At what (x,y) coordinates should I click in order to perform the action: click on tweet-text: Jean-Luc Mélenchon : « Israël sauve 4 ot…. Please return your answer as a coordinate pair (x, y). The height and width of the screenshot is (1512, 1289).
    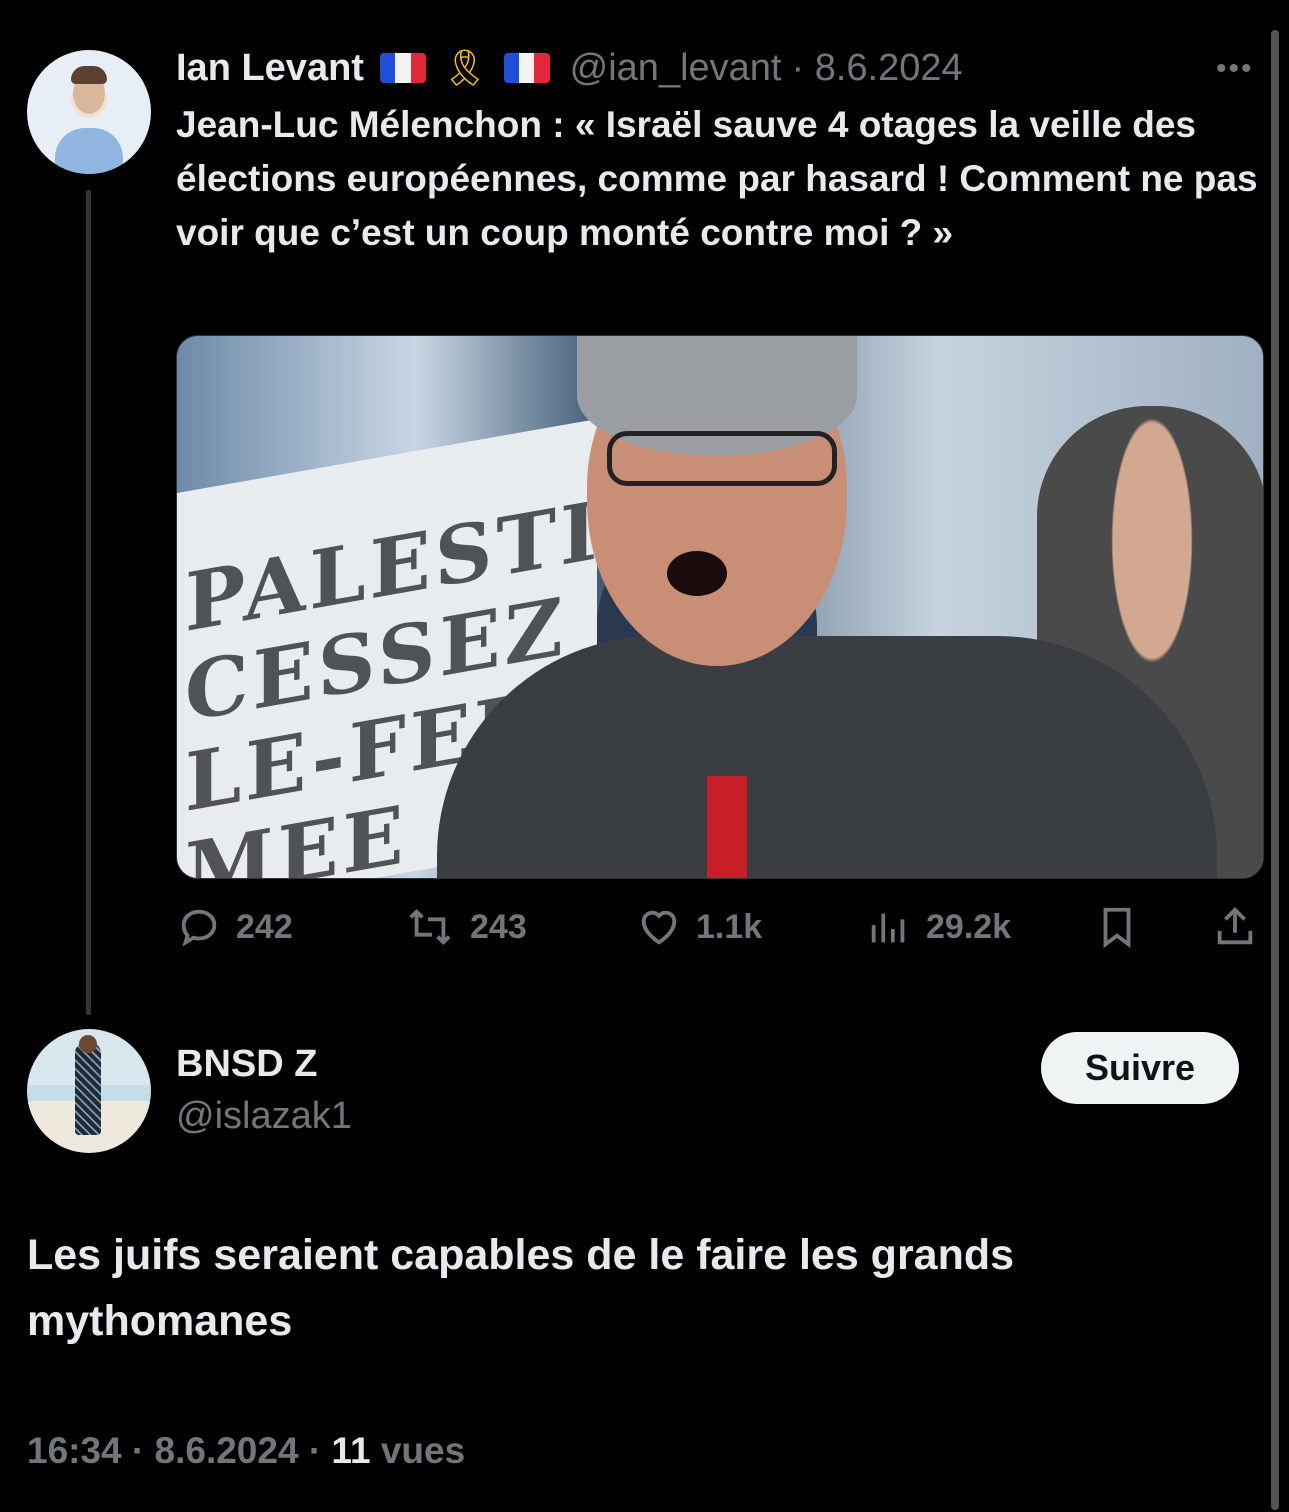
    Looking at the image, I should click on (717, 178).